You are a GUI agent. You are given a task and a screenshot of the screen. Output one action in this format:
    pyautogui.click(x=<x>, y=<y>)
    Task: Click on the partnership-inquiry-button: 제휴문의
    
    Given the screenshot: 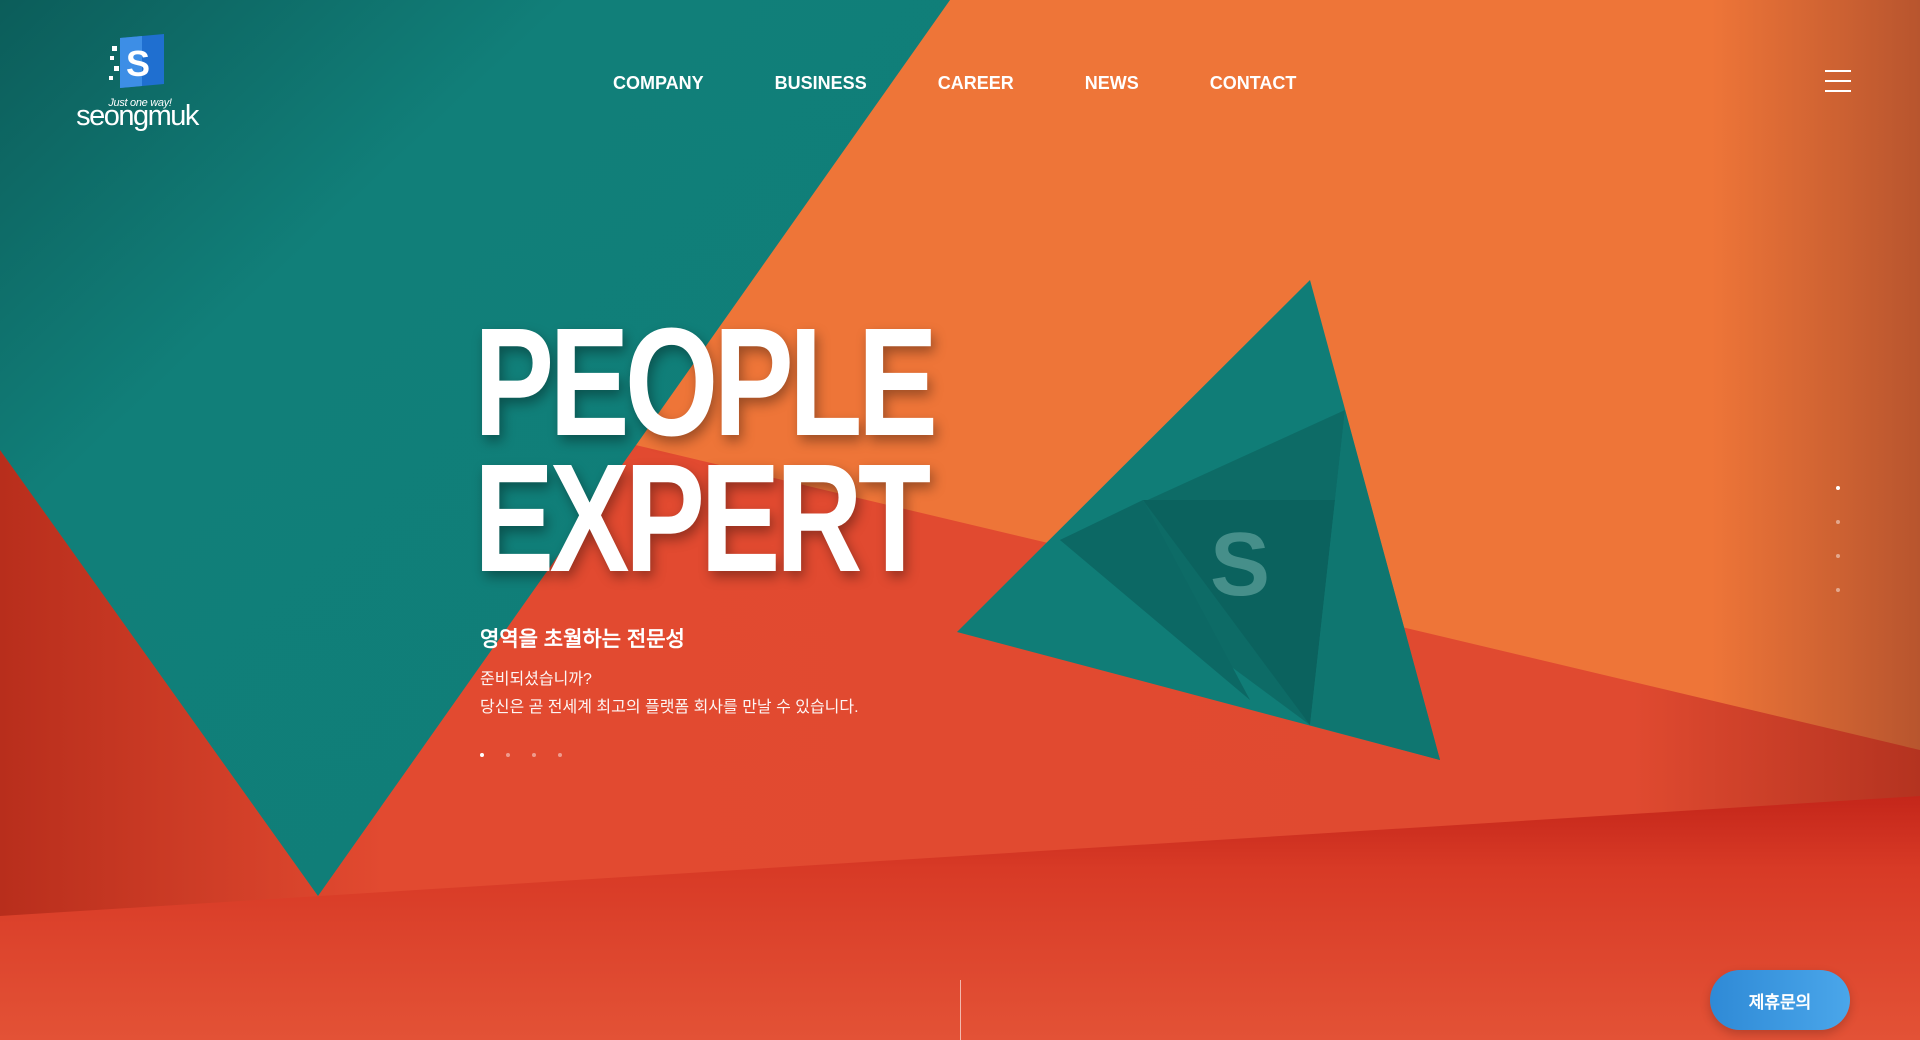 What is the action you would take?
    pyautogui.click(x=1780, y=1000)
    